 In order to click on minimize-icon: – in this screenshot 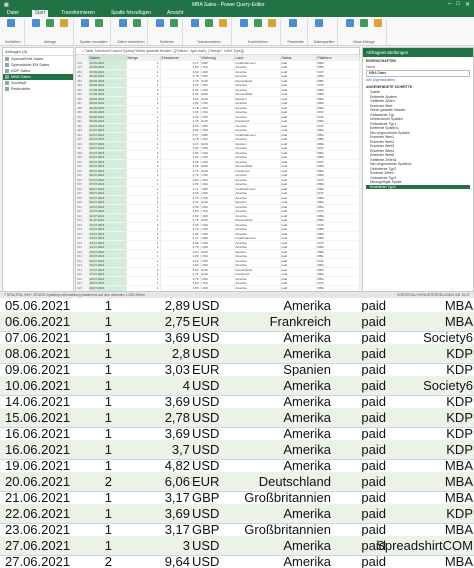, I will do `click(449, 4)`.